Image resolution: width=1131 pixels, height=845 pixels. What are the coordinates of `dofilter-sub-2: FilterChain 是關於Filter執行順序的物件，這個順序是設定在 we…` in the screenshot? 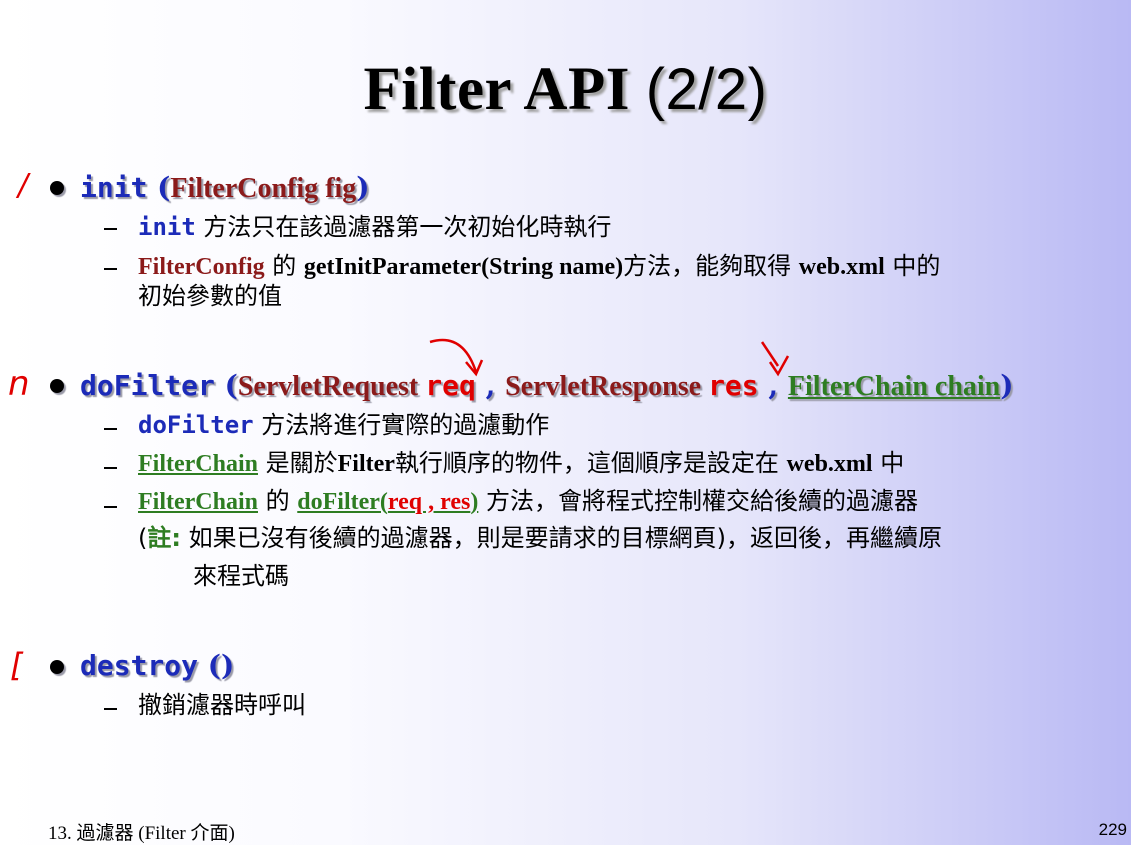 It's located at (521, 463).